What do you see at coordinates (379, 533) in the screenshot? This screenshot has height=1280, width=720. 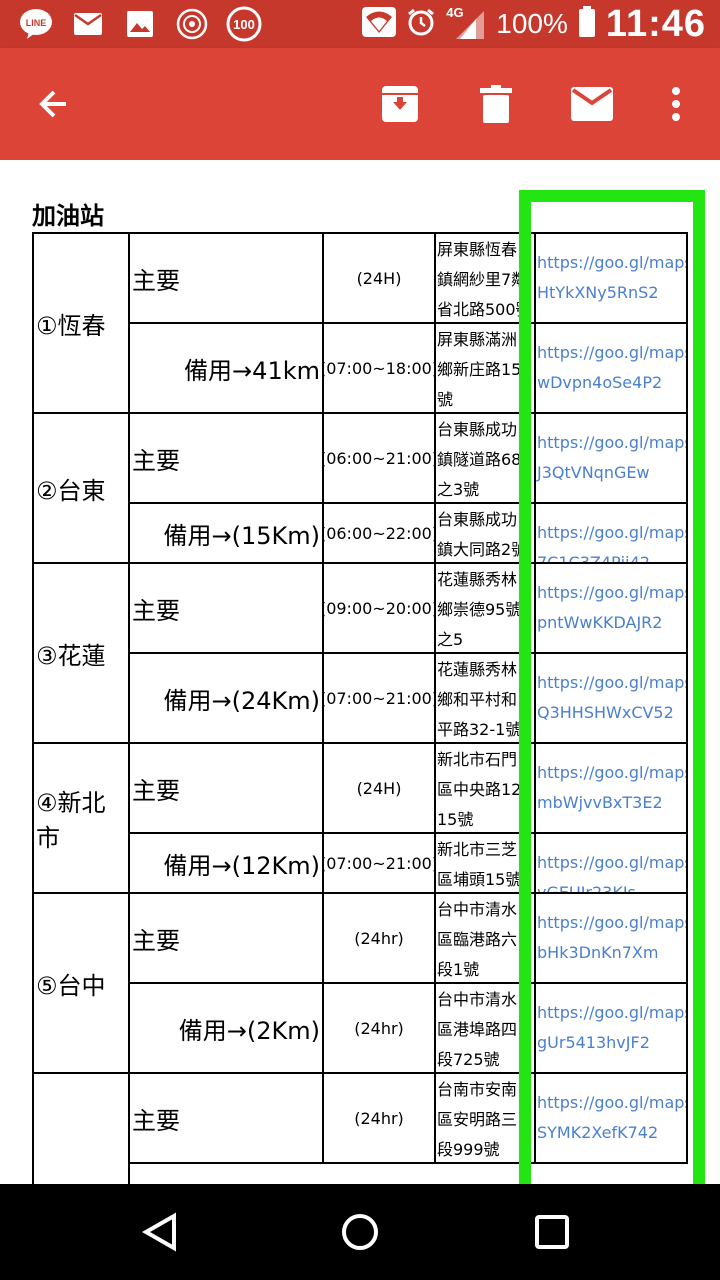 I see `opening-hours-cell: (06:00~22:00)` at bounding box center [379, 533].